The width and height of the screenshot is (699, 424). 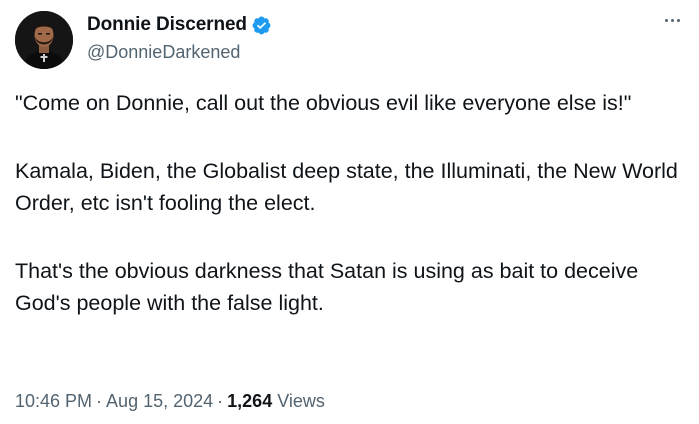 I want to click on verified-badge-icon, so click(x=261, y=25).